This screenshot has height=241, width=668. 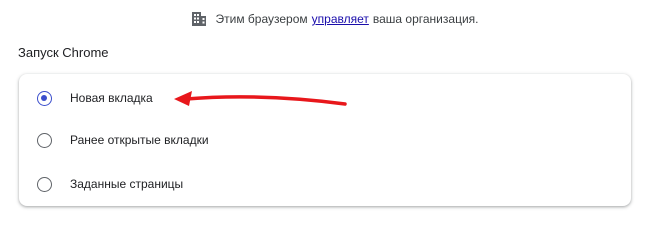 What do you see at coordinates (111, 98) in the screenshot?
I see `startup-option-label: Новая вкладка` at bounding box center [111, 98].